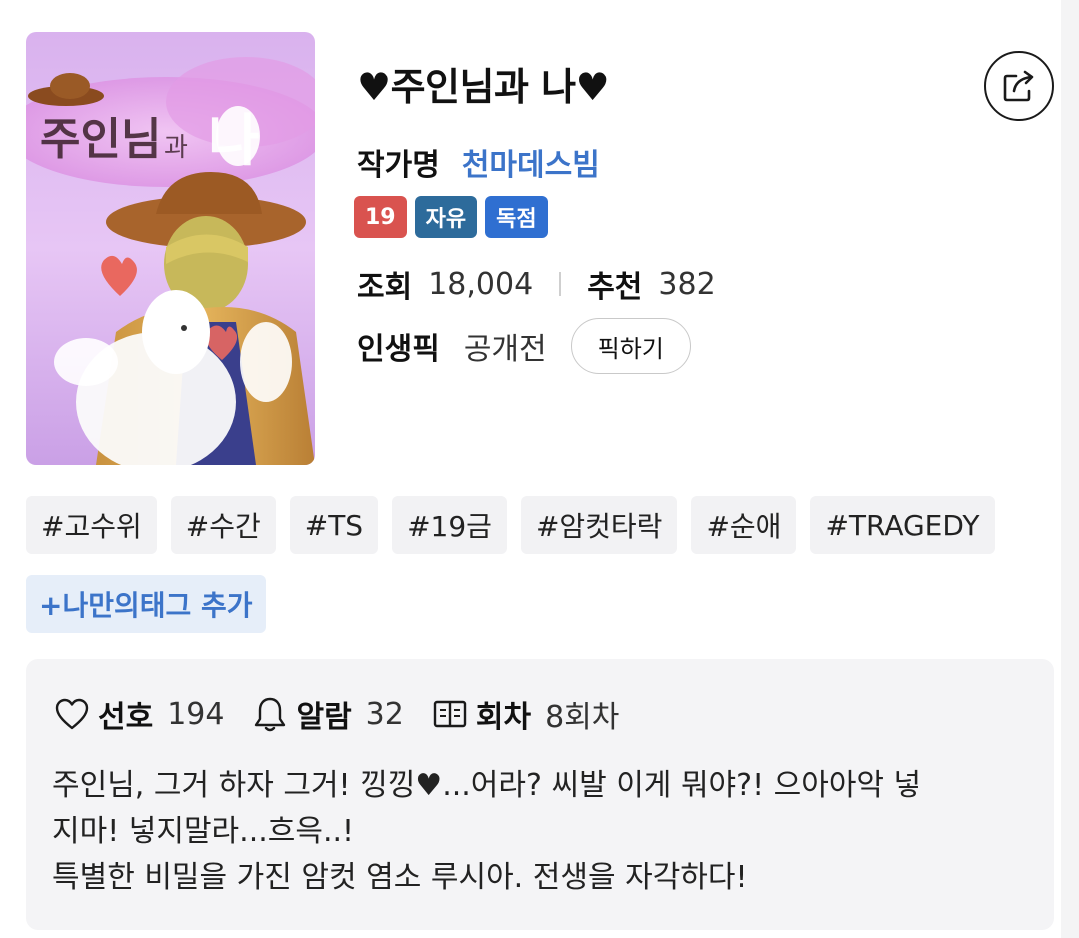 The height and width of the screenshot is (938, 1079). I want to click on pick-button: 픽하기, so click(630, 346).